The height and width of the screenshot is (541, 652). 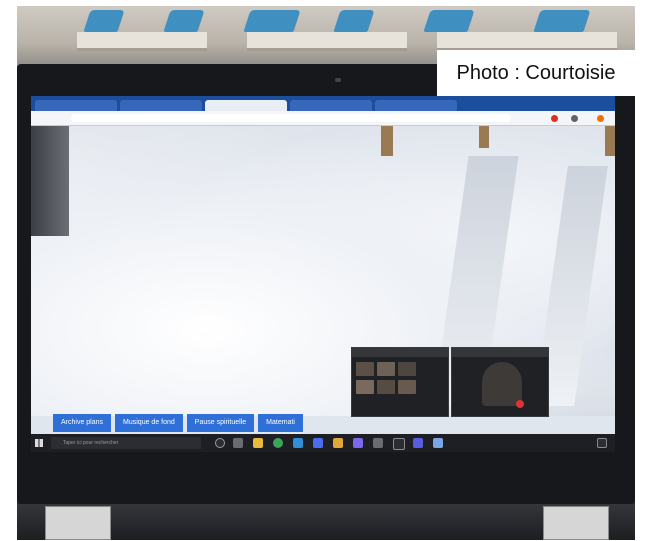 What do you see at coordinates (520, 404) in the screenshot?
I see `hang-up-icon` at bounding box center [520, 404].